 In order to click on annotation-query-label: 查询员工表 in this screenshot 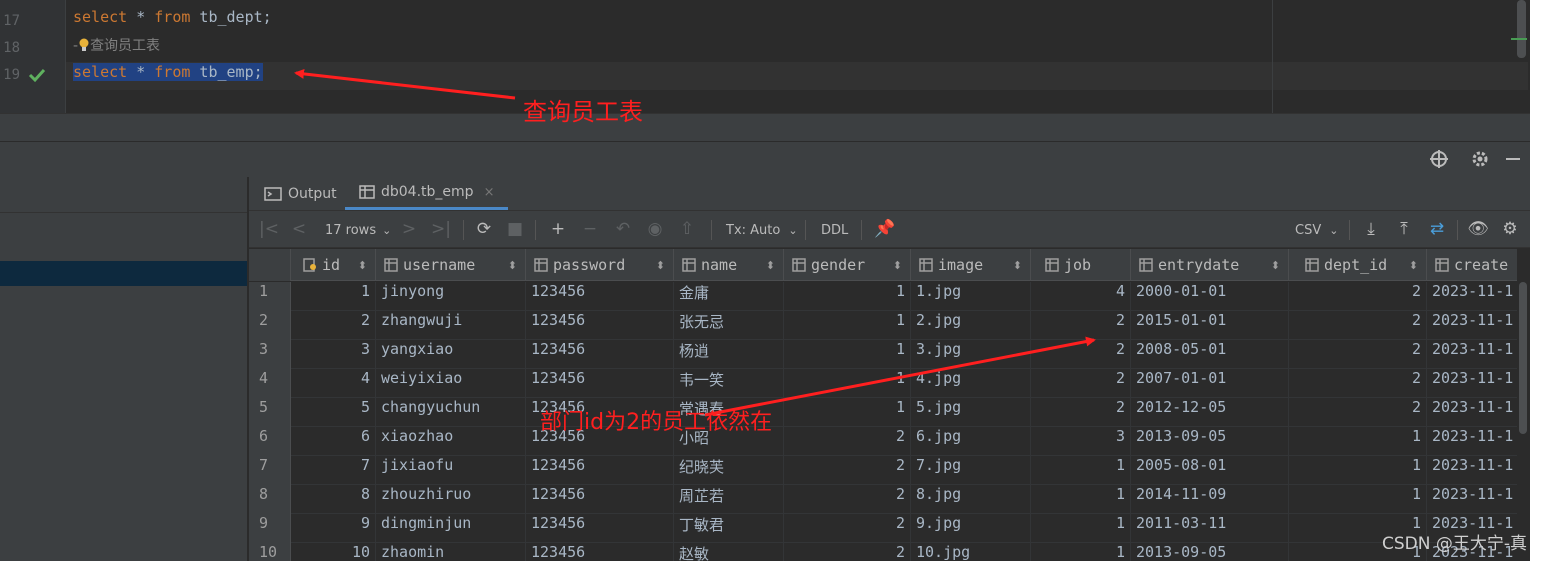, I will do `click(583, 112)`.